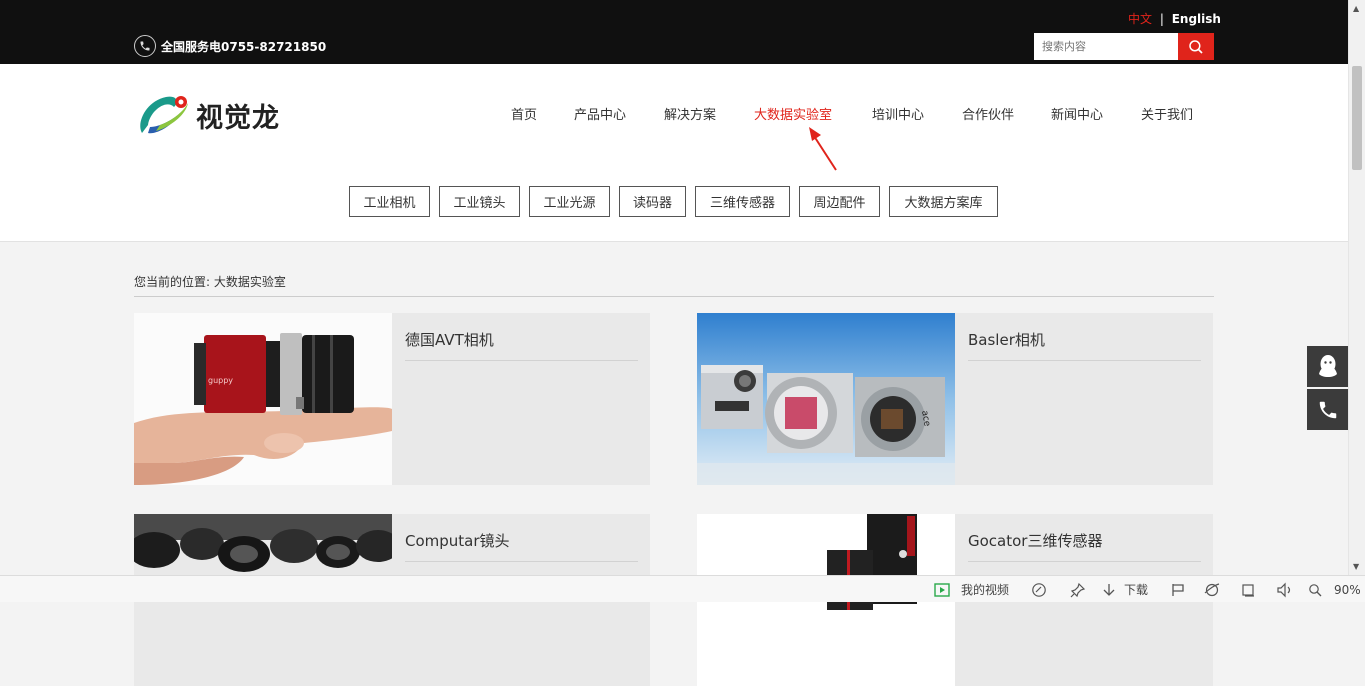  I want to click on window-icon, so click(1248, 590).